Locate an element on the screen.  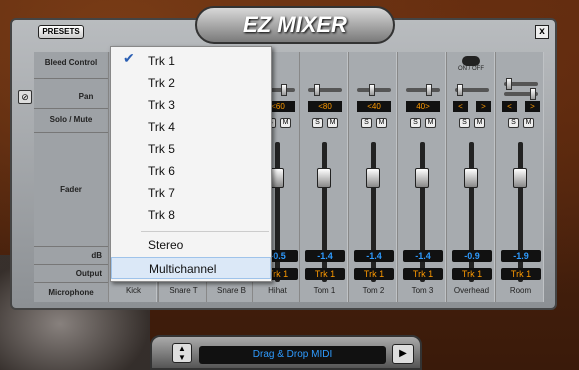
channel-name: Overhead is located at coordinates (471, 290).